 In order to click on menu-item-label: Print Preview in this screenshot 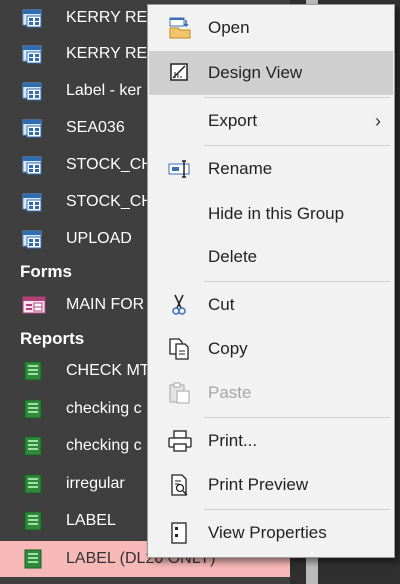, I will do `click(258, 484)`.